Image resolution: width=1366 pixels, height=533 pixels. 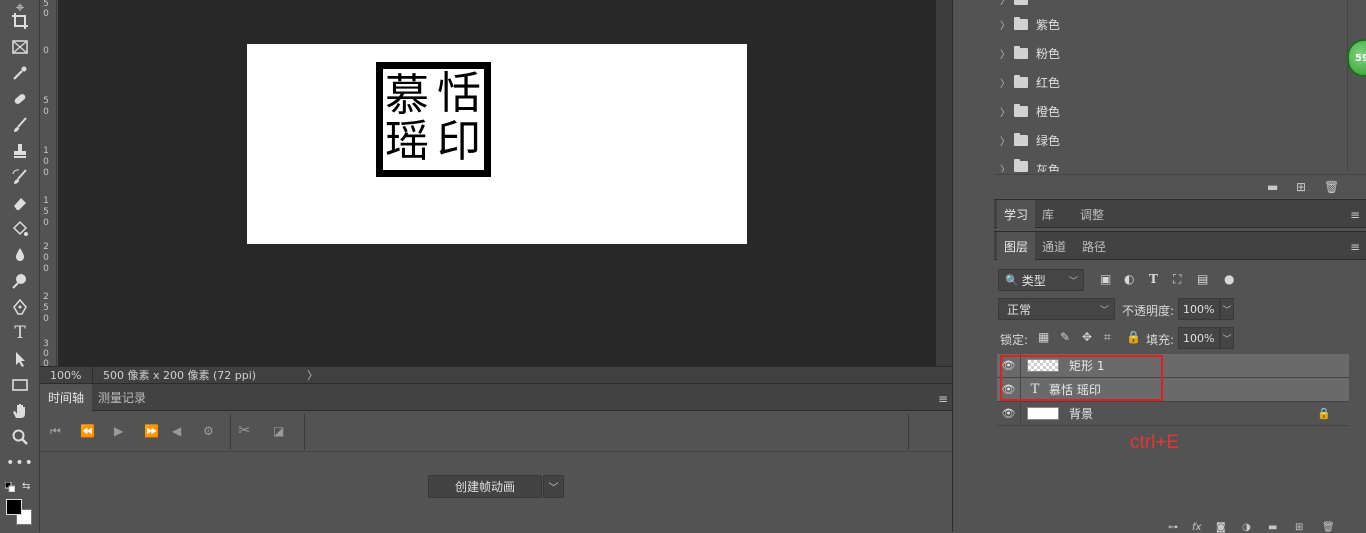 I want to click on layer-row-background: 👁 背景 🔒, so click(x=1173, y=414).